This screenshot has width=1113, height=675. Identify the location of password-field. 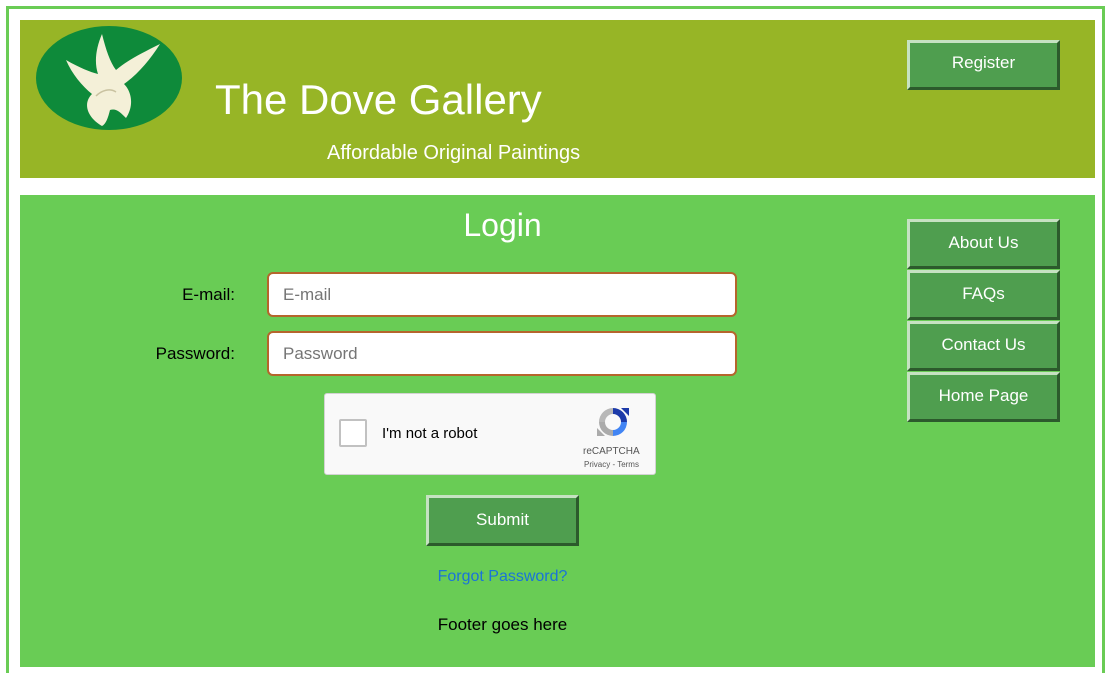
(502, 353).